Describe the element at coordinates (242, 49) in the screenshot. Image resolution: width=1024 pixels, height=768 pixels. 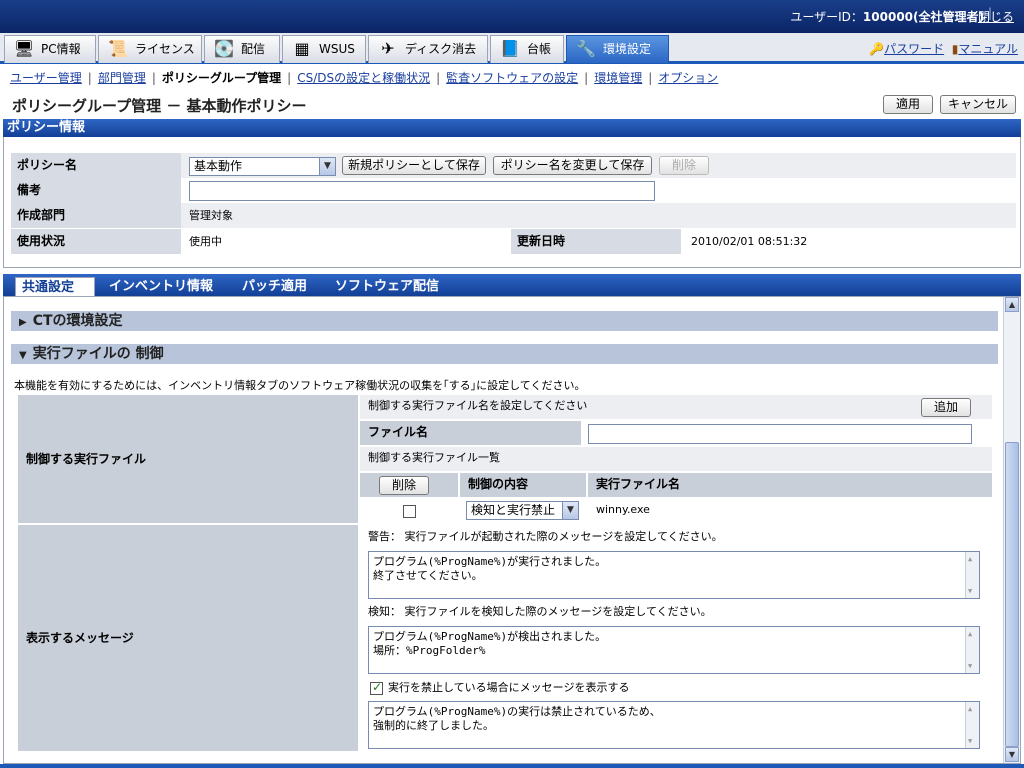
I see `tab-delivery: 💽 配信` at that location.